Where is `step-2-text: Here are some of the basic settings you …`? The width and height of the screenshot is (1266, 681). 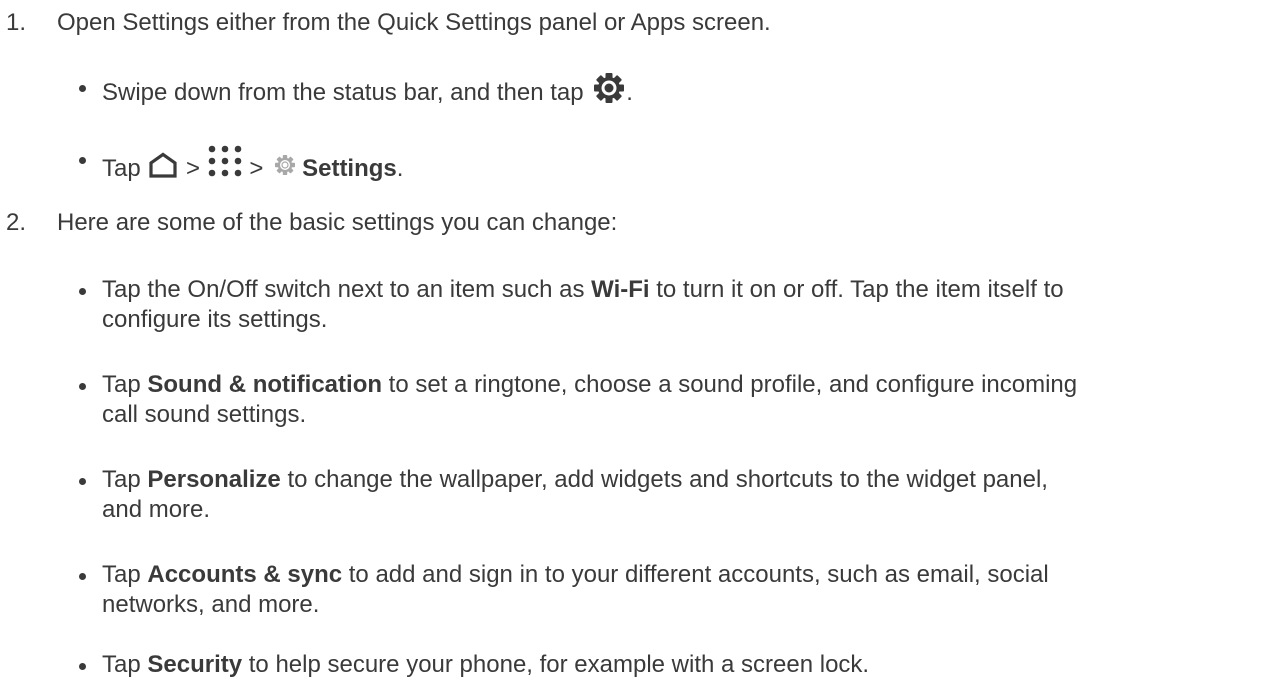
step-2-text: Here are some of the basic settings you … is located at coordinates (337, 222).